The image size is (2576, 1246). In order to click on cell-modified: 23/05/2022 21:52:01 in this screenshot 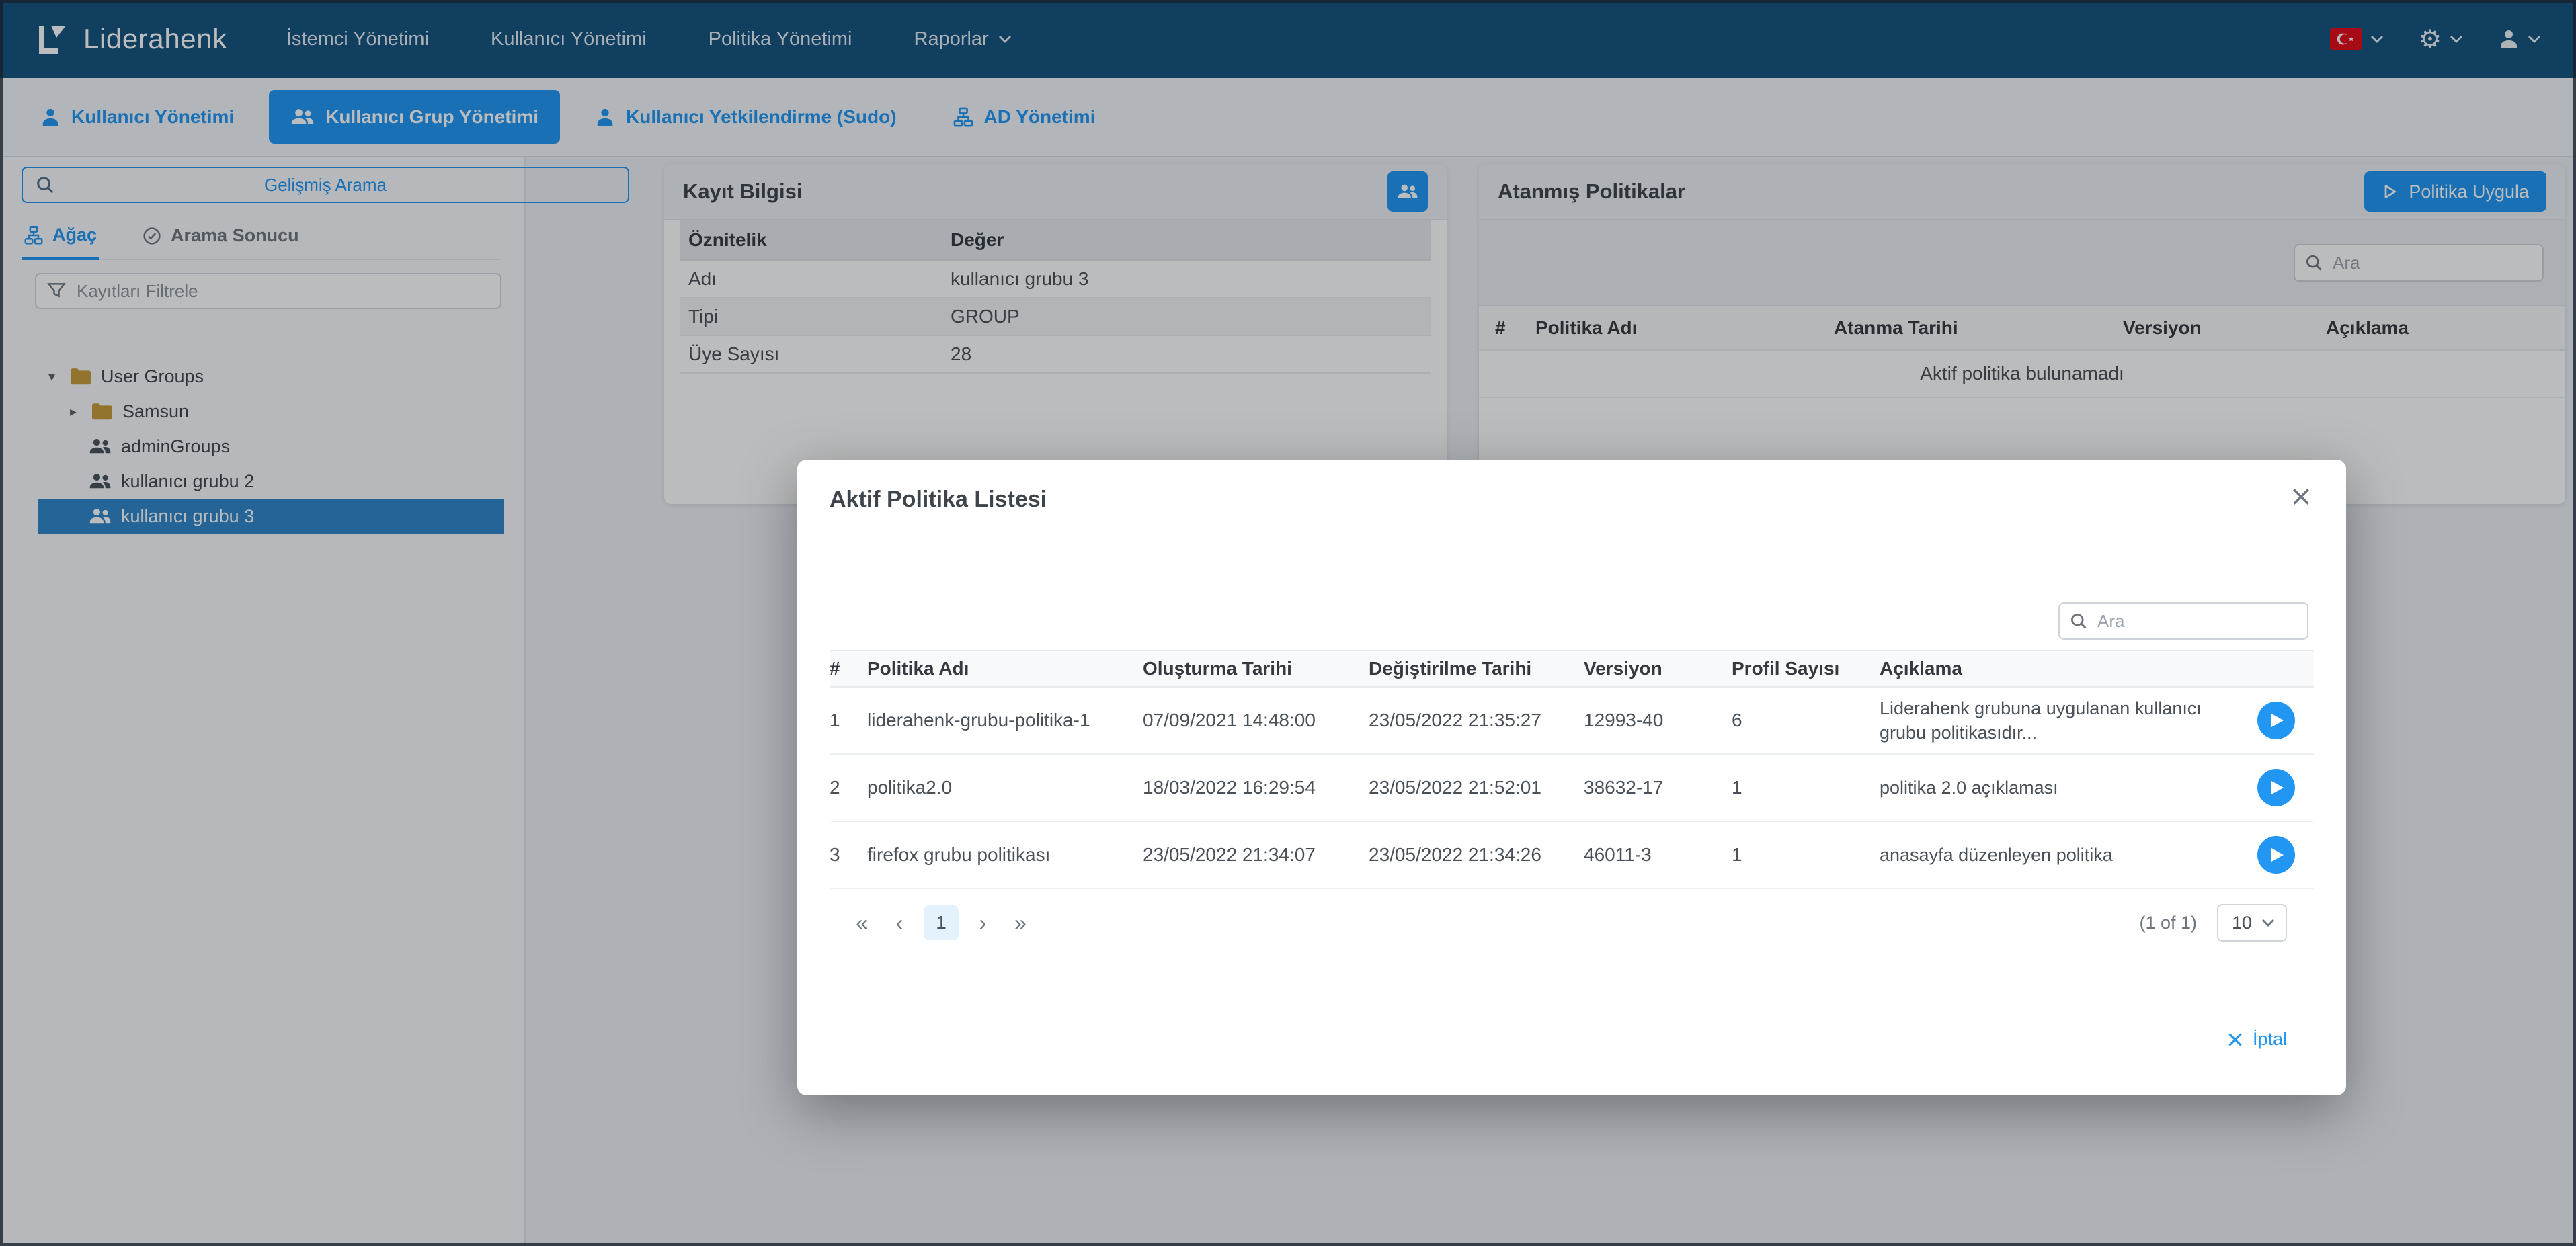, I will do `click(1455, 787)`.